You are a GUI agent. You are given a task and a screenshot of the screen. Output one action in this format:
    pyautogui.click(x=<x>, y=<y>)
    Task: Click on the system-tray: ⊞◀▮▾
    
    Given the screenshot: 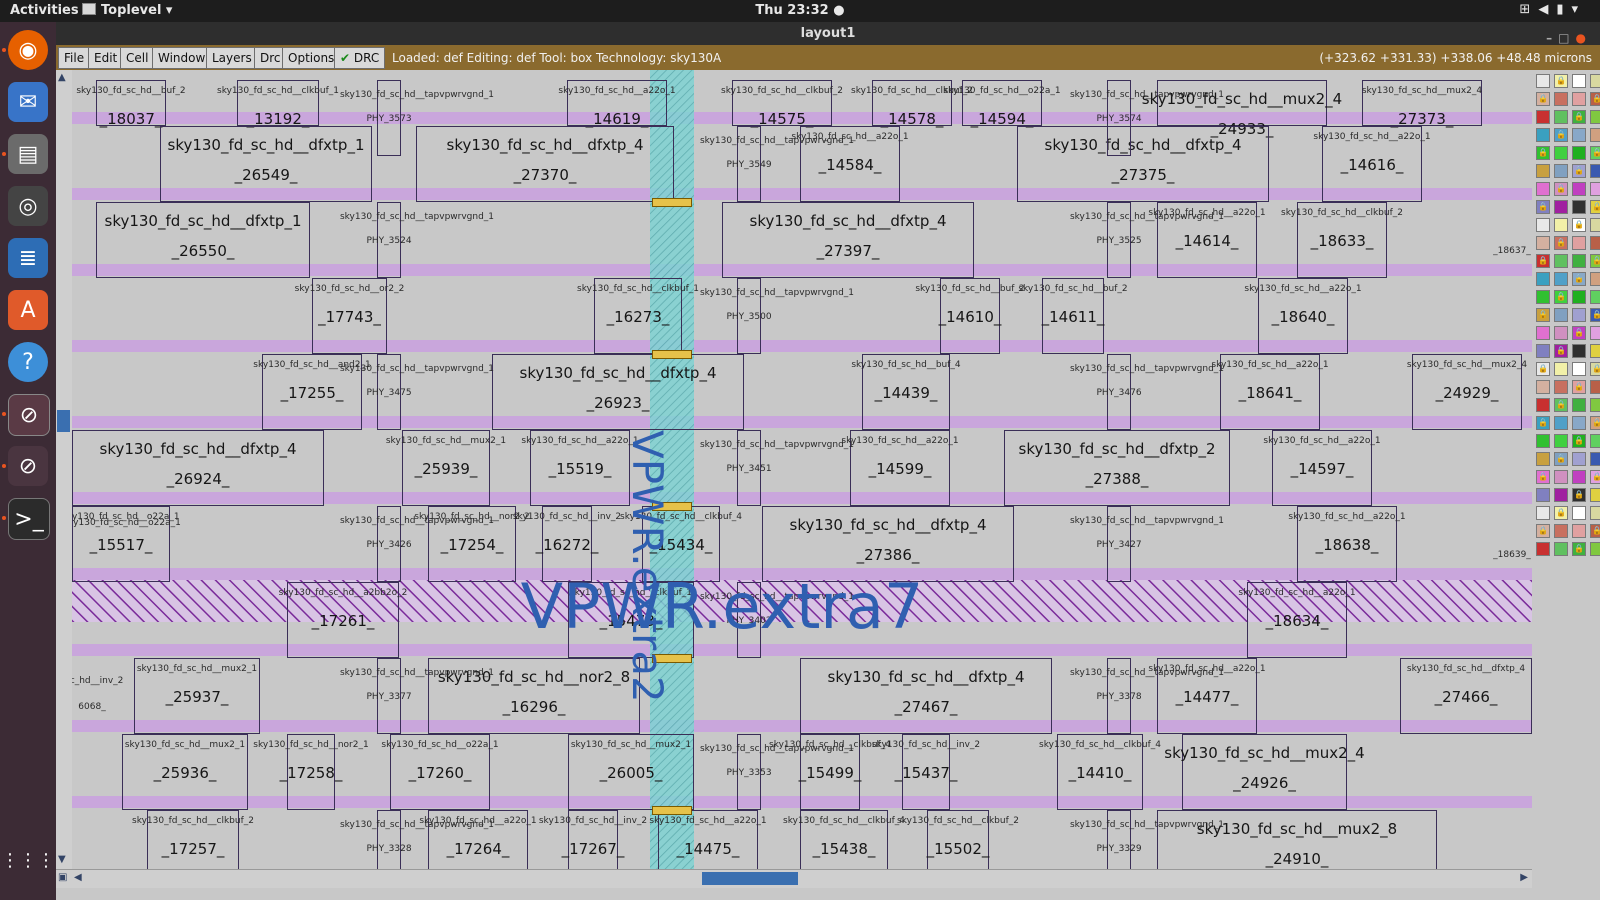 What is the action you would take?
    pyautogui.click(x=1552, y=9)
    